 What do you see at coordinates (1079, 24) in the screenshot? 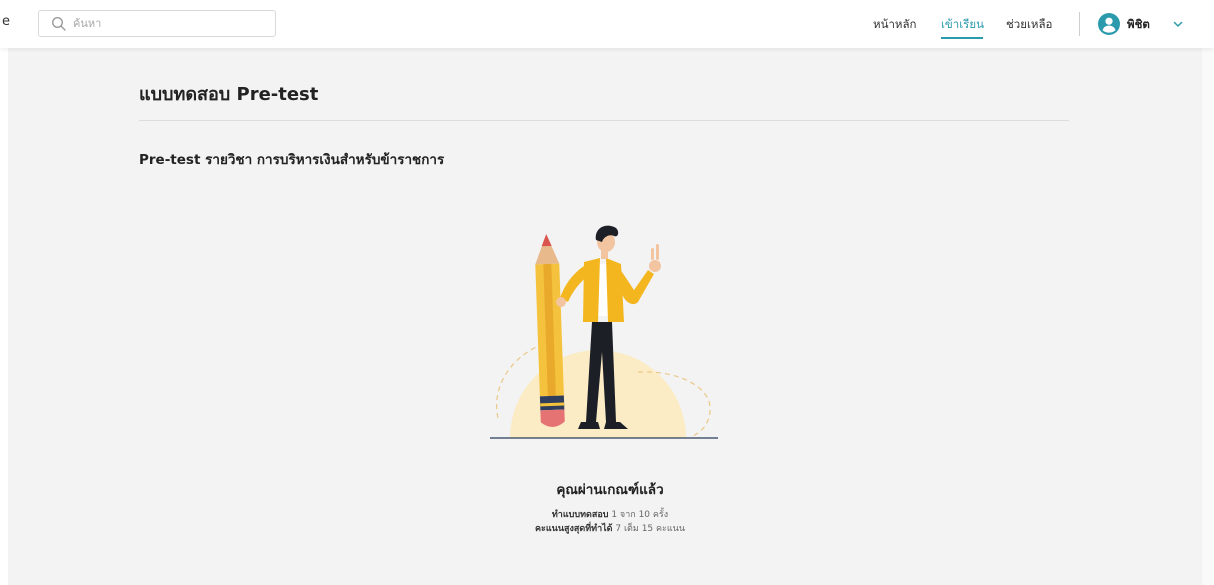
I see `nav-divider` at bounding box center [1079, 24].